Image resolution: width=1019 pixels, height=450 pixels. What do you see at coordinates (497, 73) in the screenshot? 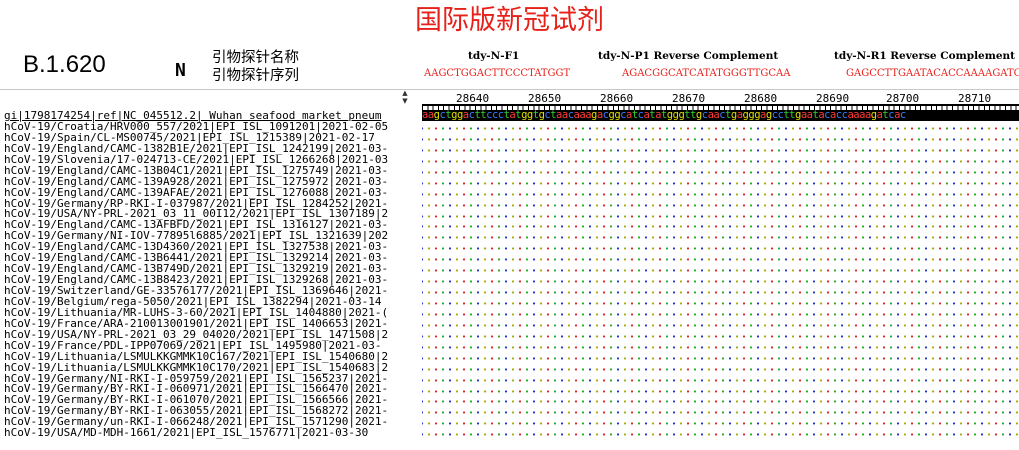
I see `primer-seq-f1: AAGCTGGACTTCCCTATGGT` at bounding box center [497, 73].